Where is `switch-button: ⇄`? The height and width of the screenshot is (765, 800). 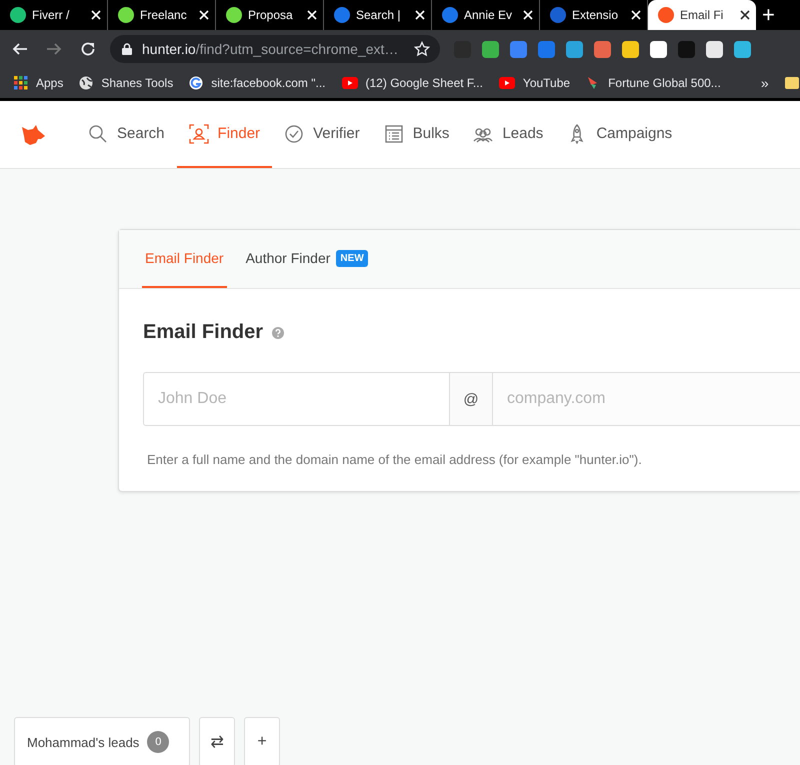
switch-button: ⇄ is located at coordinates (217, 741).